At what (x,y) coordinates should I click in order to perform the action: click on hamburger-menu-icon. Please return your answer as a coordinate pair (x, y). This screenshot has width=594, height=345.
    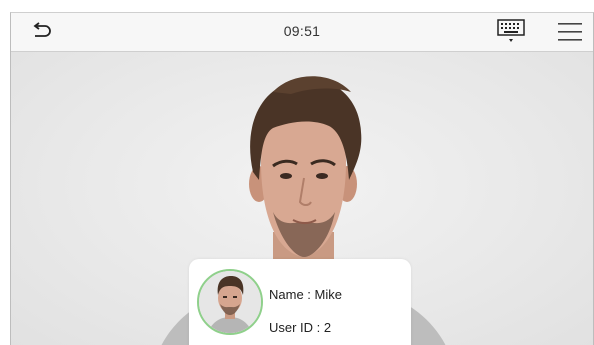
    Looking at the image, I should click on (570, 32).